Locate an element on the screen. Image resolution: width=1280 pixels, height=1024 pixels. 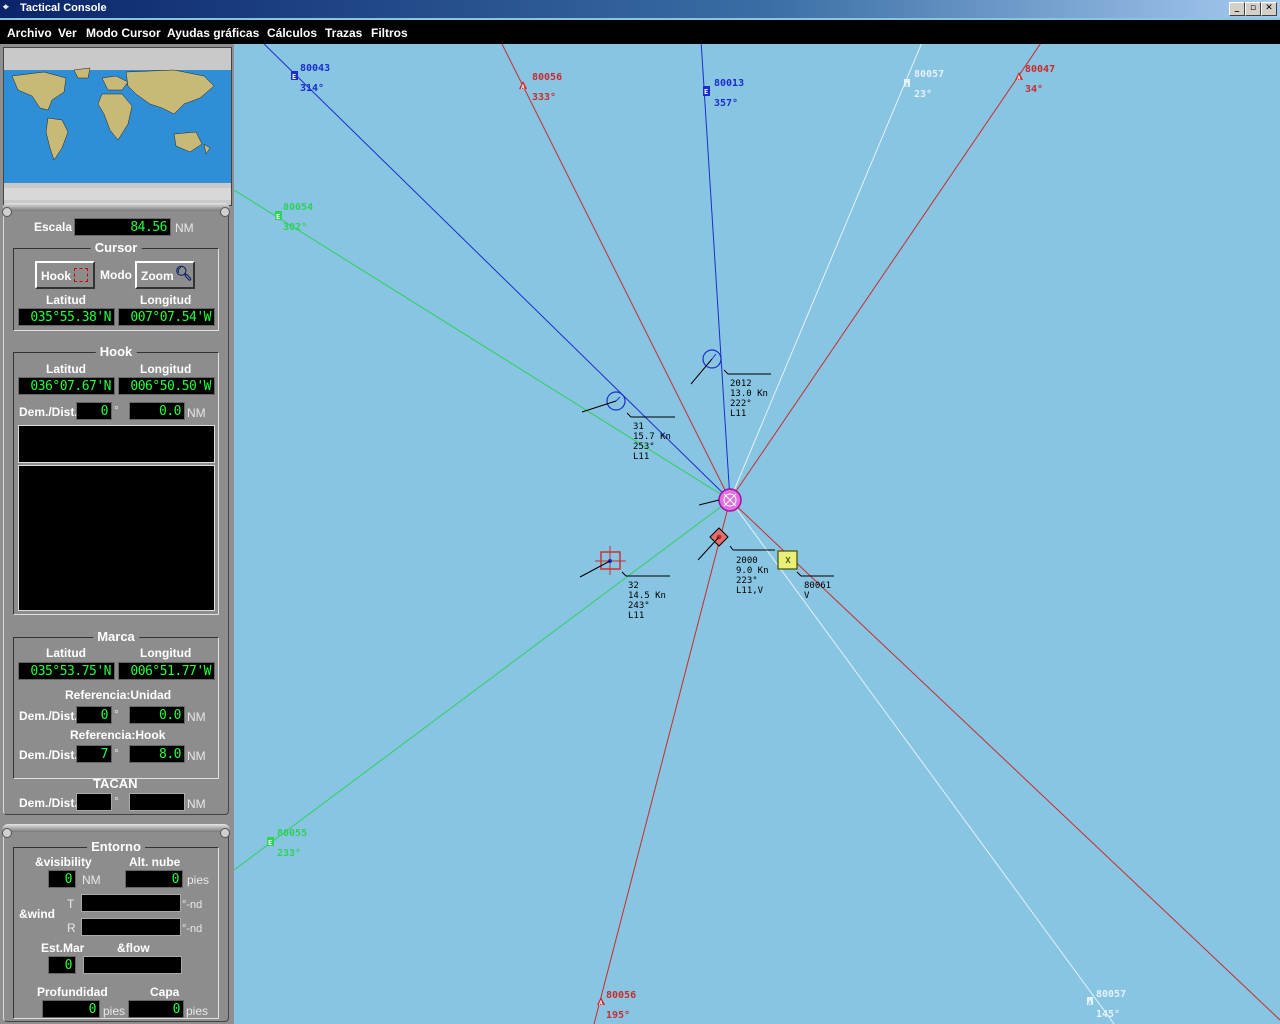
escala-unit: NM is located at coordinates (184, 228).